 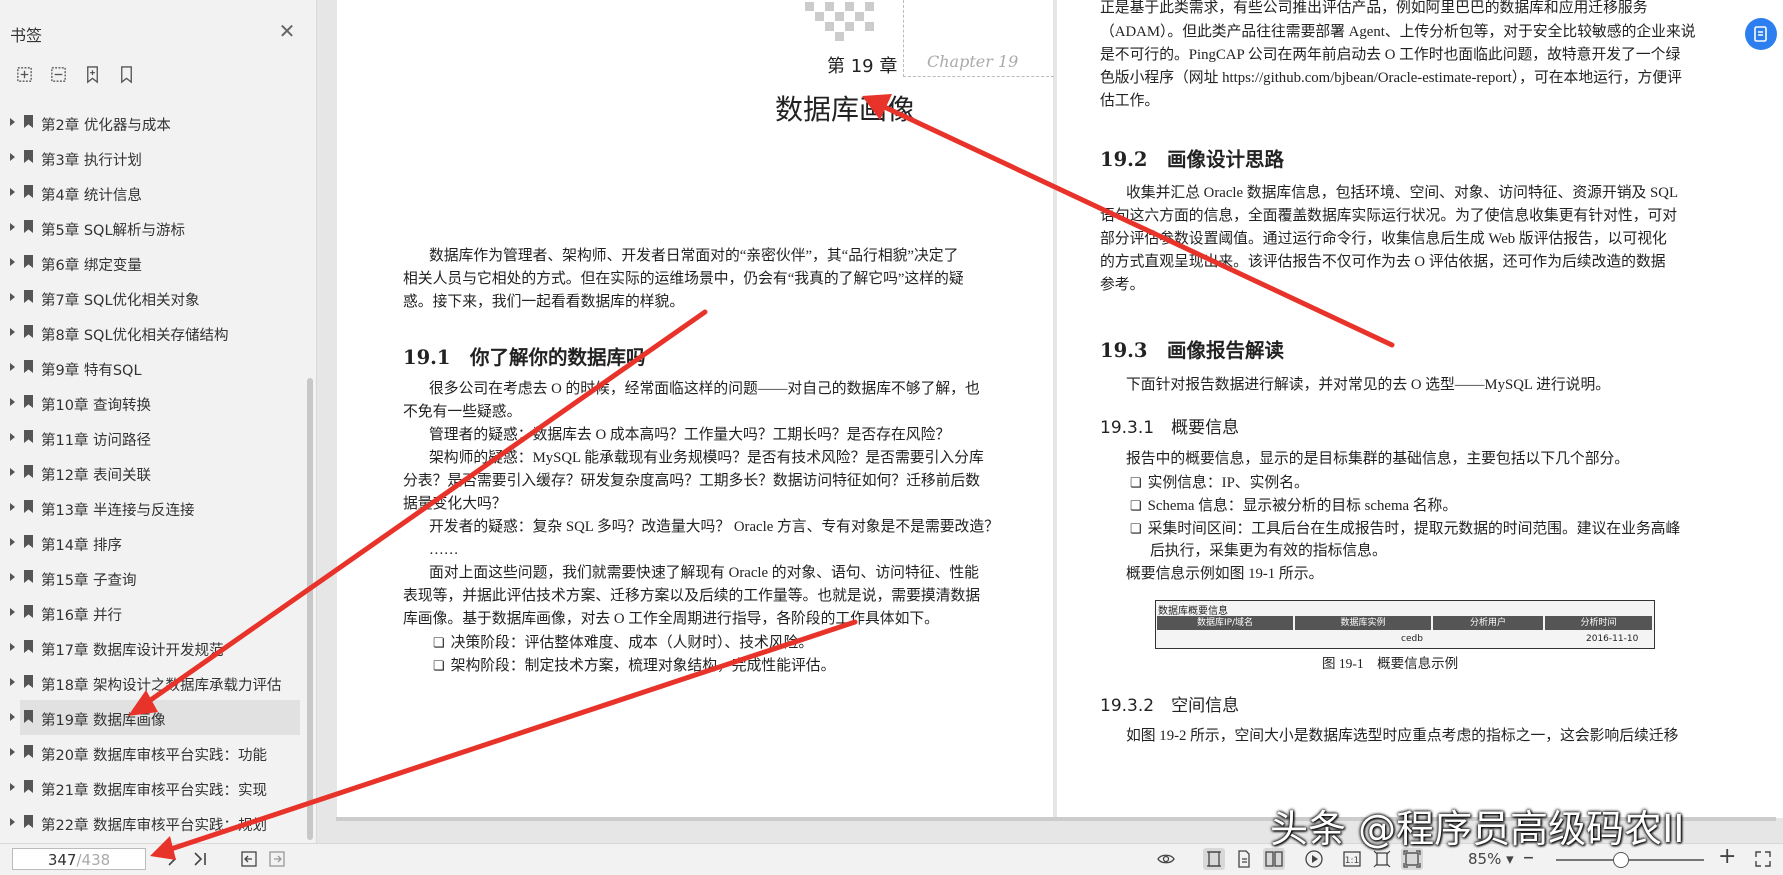 What do you see at coordinates (92, 74) in the screenshot?
I see `add-bookmark-icon` at bounding box center [92, 74].